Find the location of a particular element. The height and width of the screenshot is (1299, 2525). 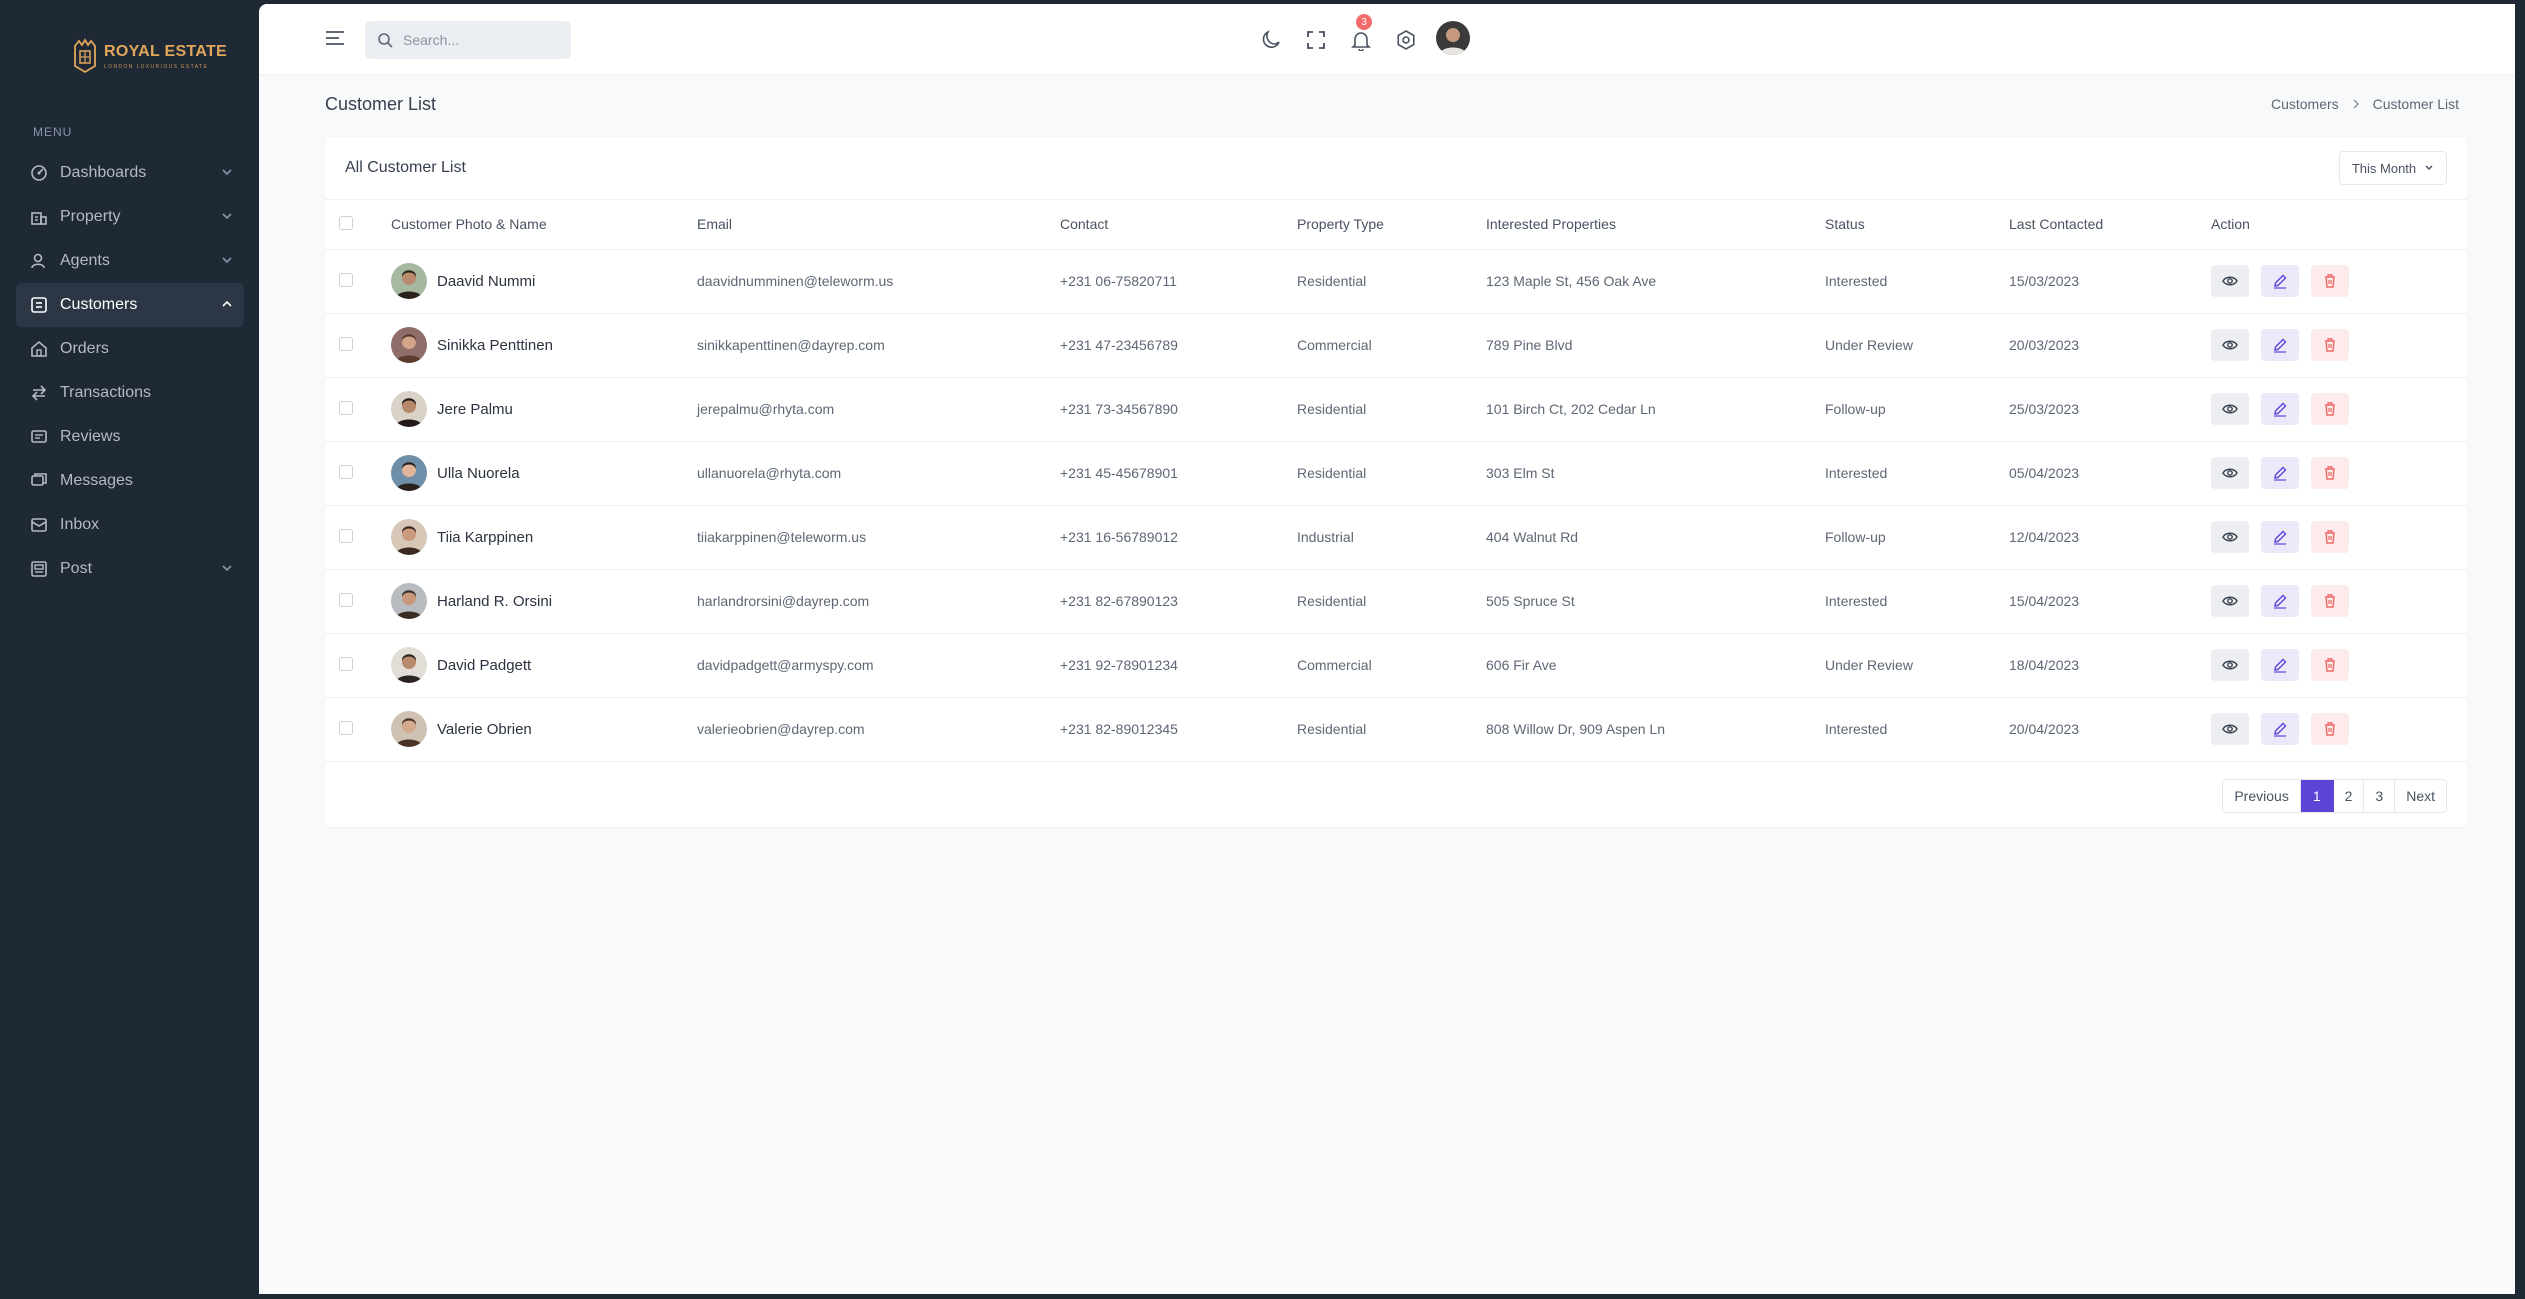

sidebar-item-messages: Messages is located at coordinates (130, 481).